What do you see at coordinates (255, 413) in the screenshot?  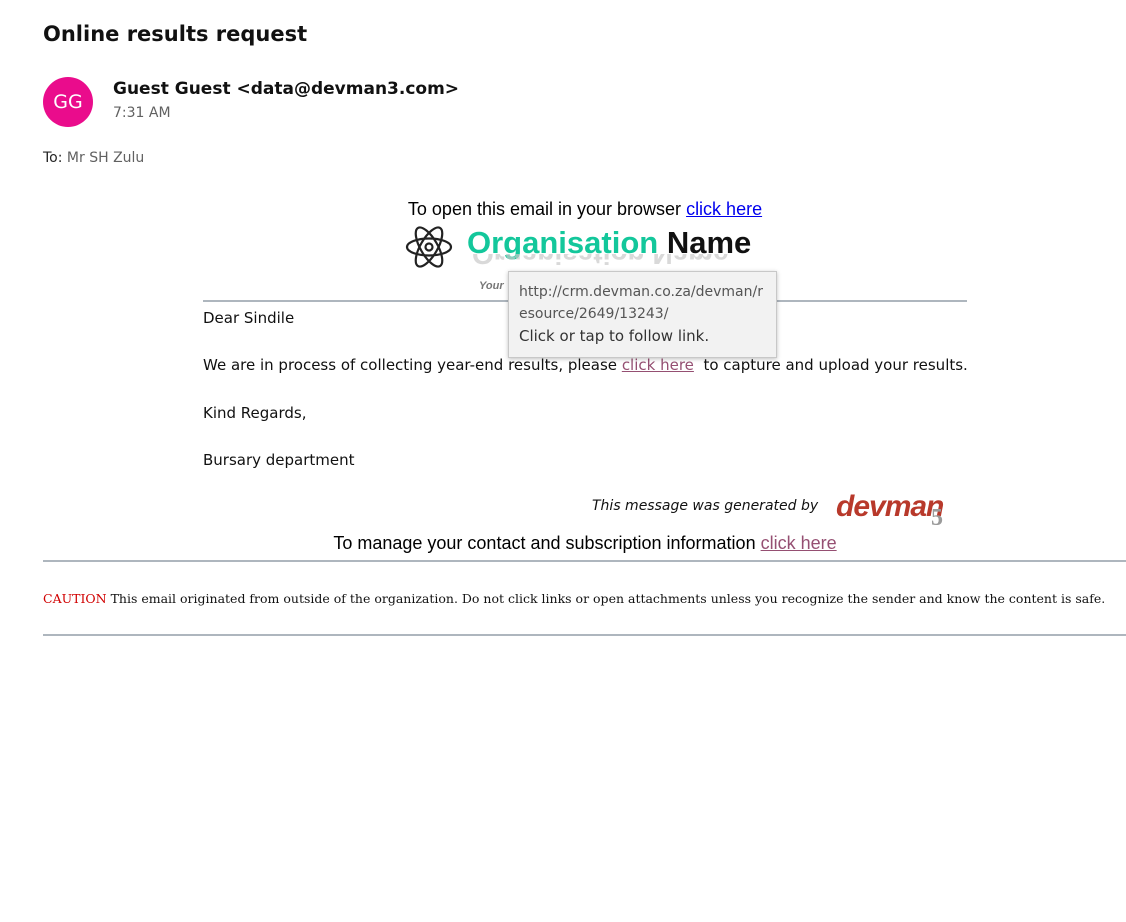 I see `regards: Kind Regards,` at bounding box center [255, 413].